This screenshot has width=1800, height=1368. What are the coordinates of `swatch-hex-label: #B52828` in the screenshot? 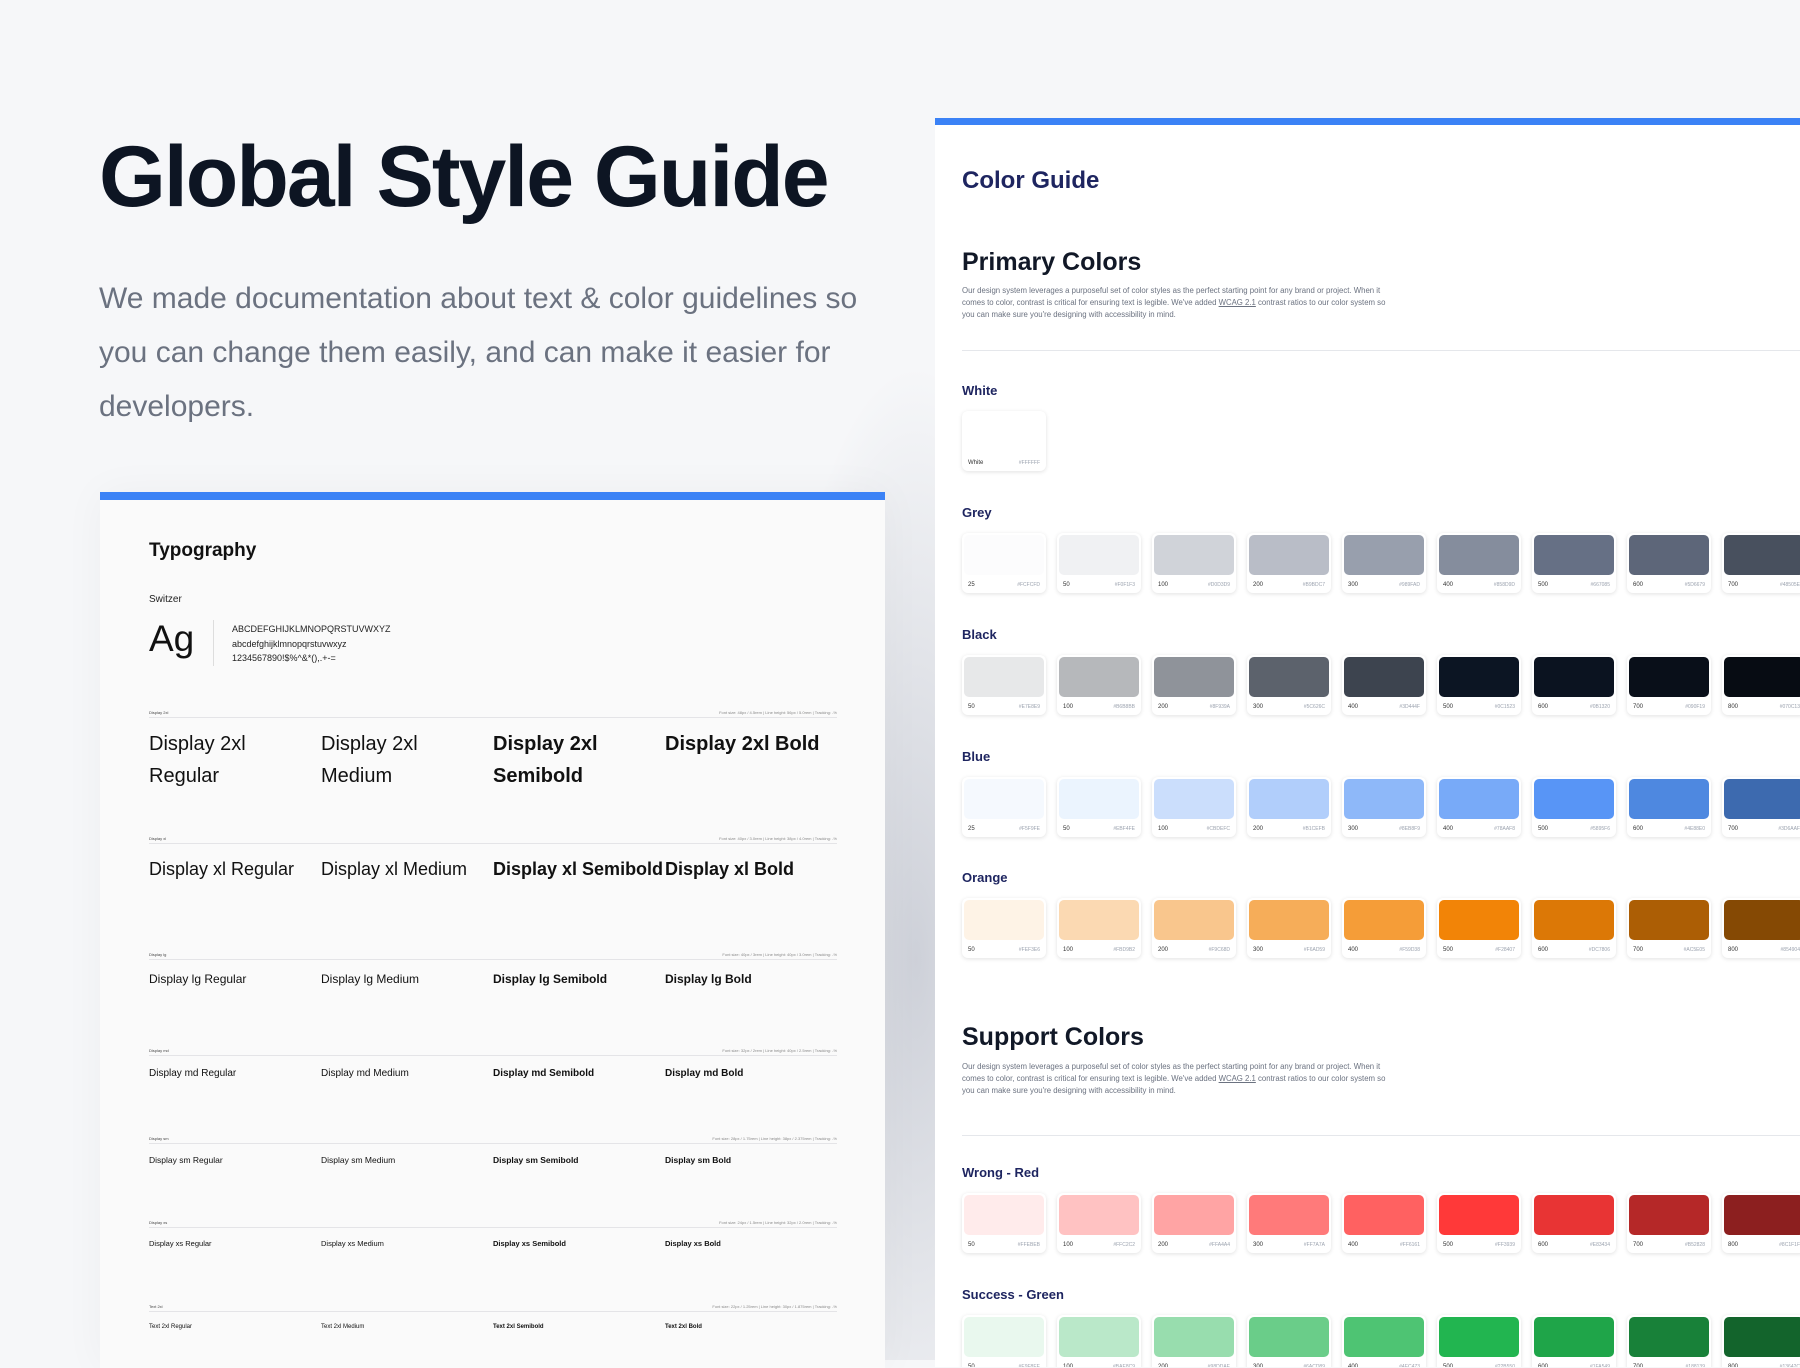 It's located at (1694, 1245).